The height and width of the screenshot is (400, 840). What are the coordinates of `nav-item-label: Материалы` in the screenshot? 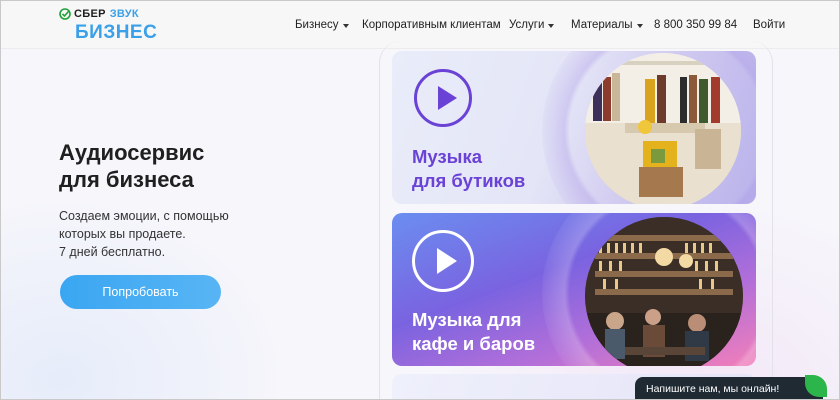 It's located at (602, 25).